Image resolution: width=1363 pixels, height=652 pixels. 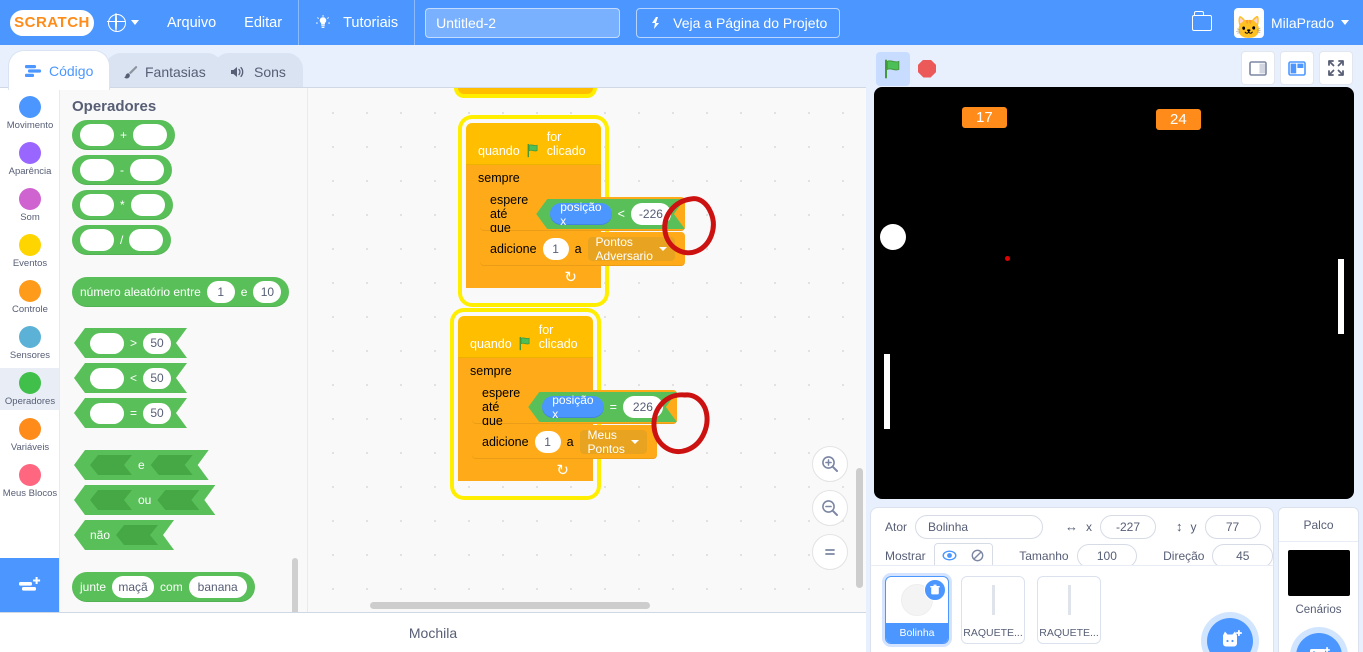 I want to click on palette-block-add: +, so click(x=124, y=135).